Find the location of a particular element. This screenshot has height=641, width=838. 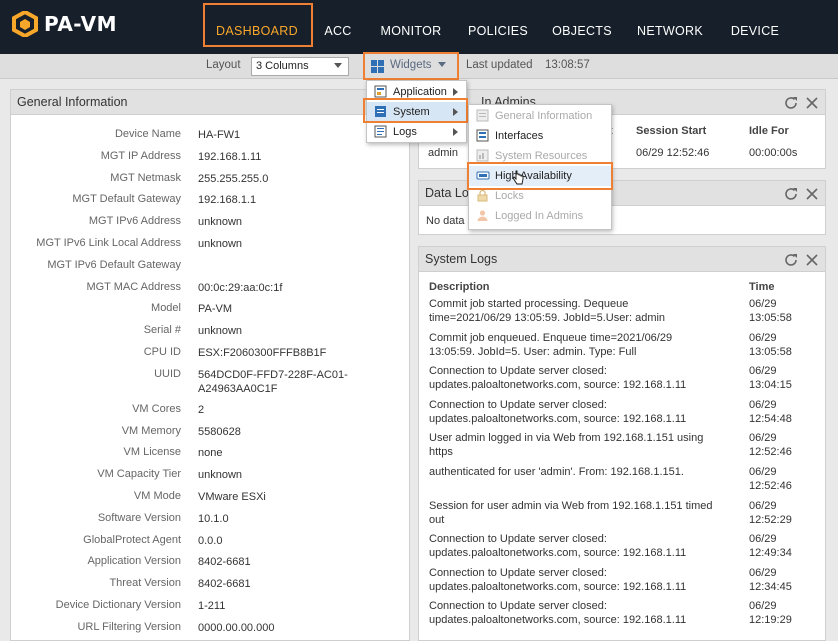

submenu-item-general-information: General Information is located at coordinates (540, 116).